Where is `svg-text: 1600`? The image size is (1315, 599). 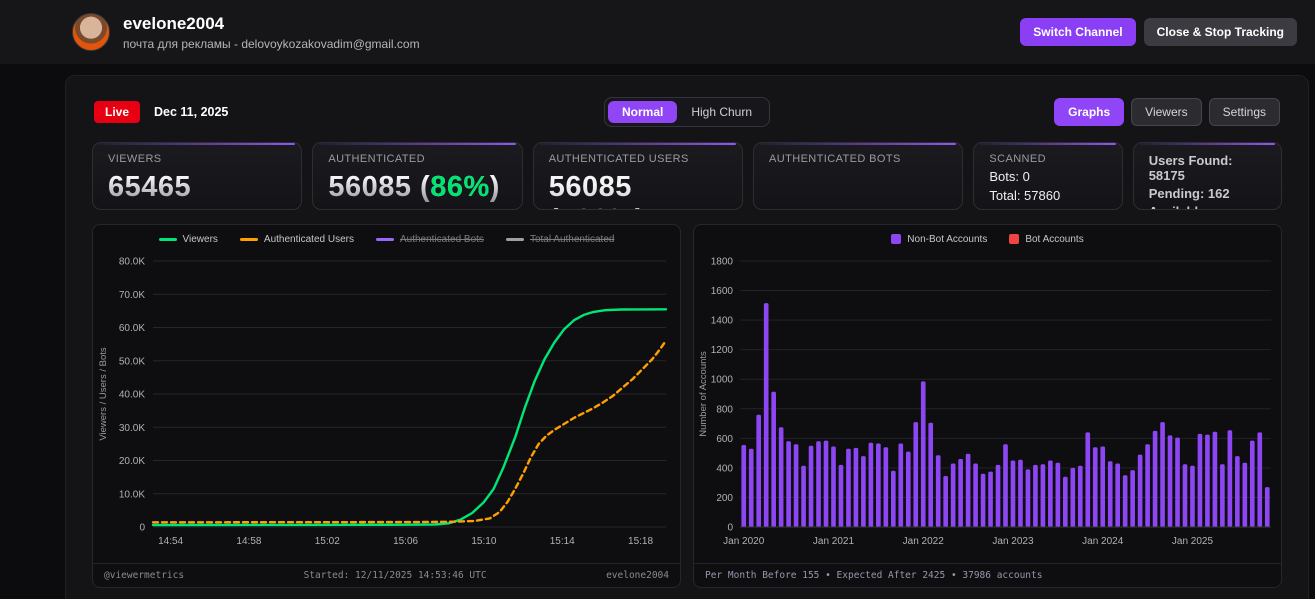
svg-text: 1600 is located at coordinates (722, 291).